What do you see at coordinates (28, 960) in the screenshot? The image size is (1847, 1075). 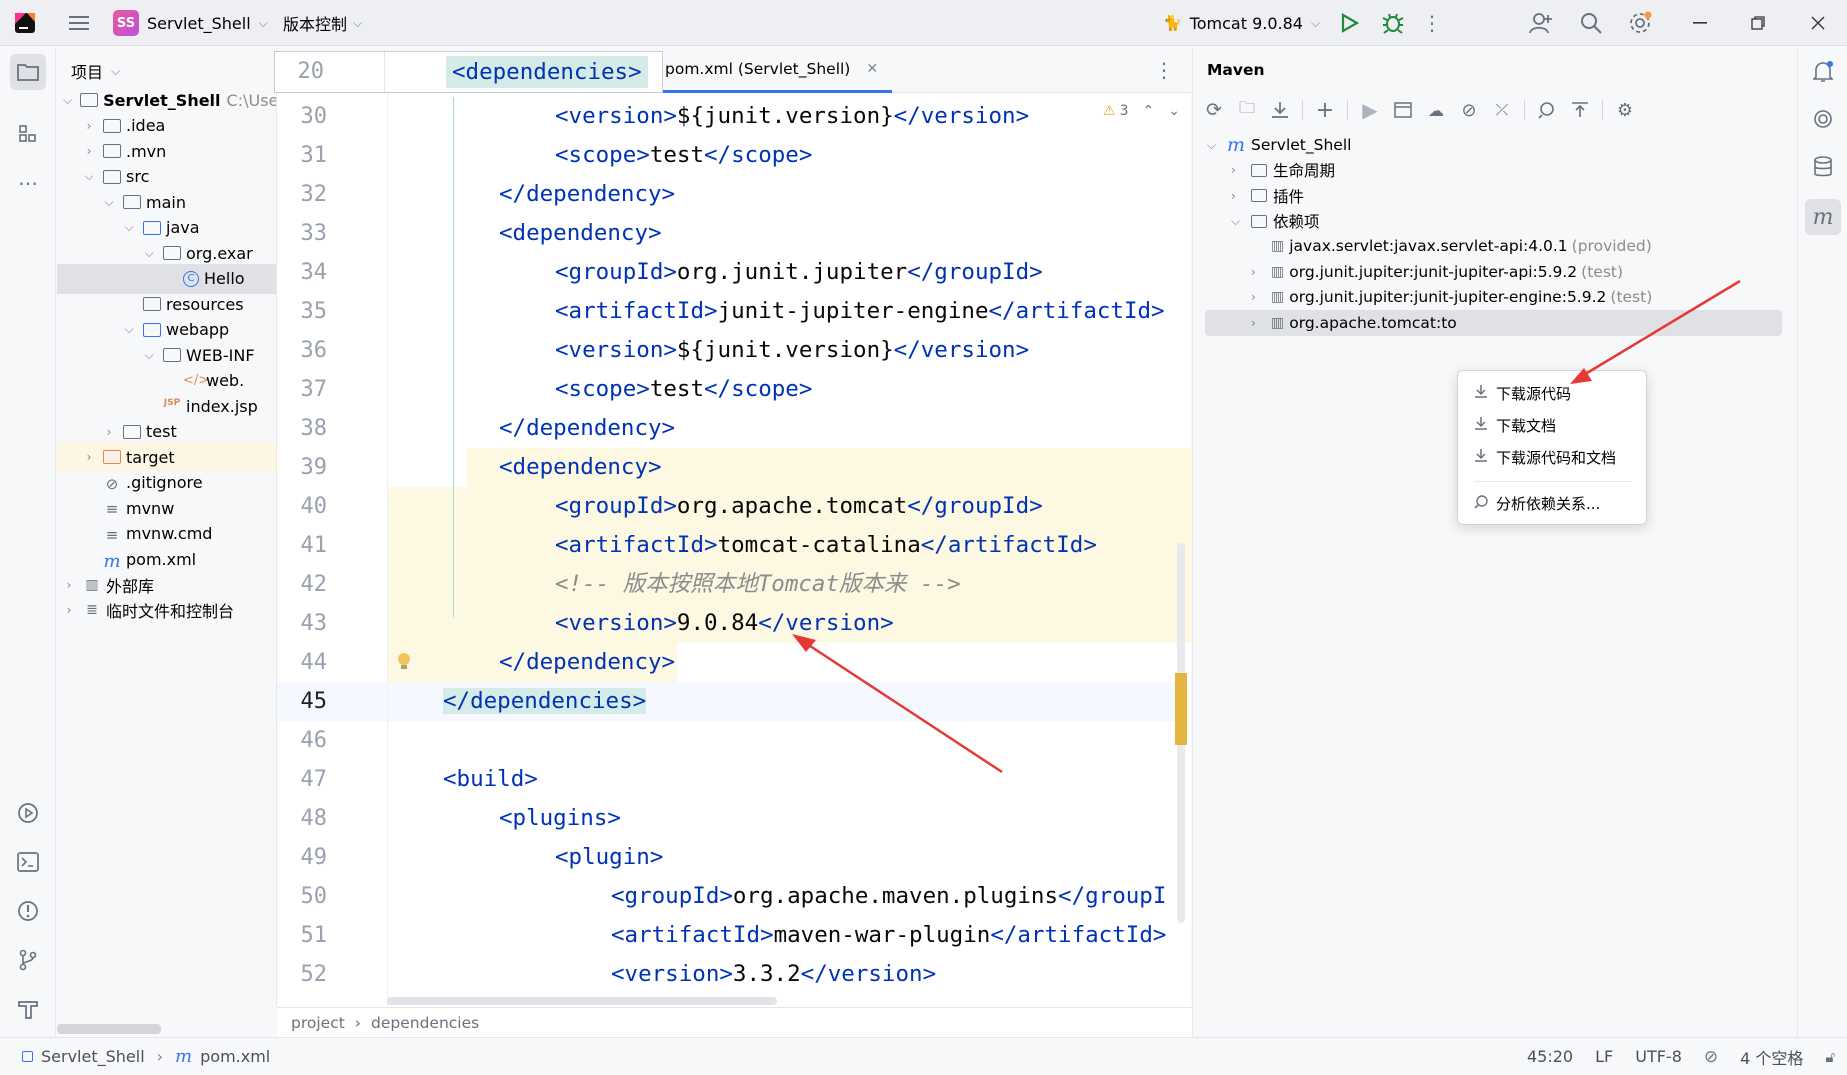 I see `git-tool-icon` at bounding box center [28, 960].